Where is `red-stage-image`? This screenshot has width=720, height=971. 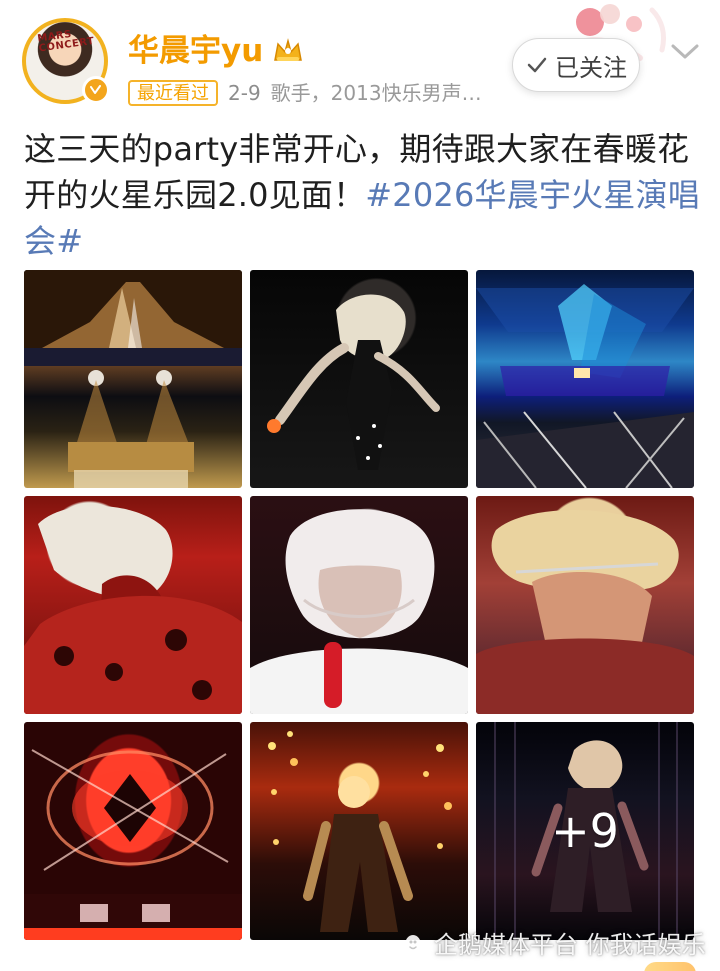
red-stage-image is located at coordinates (133, 844).